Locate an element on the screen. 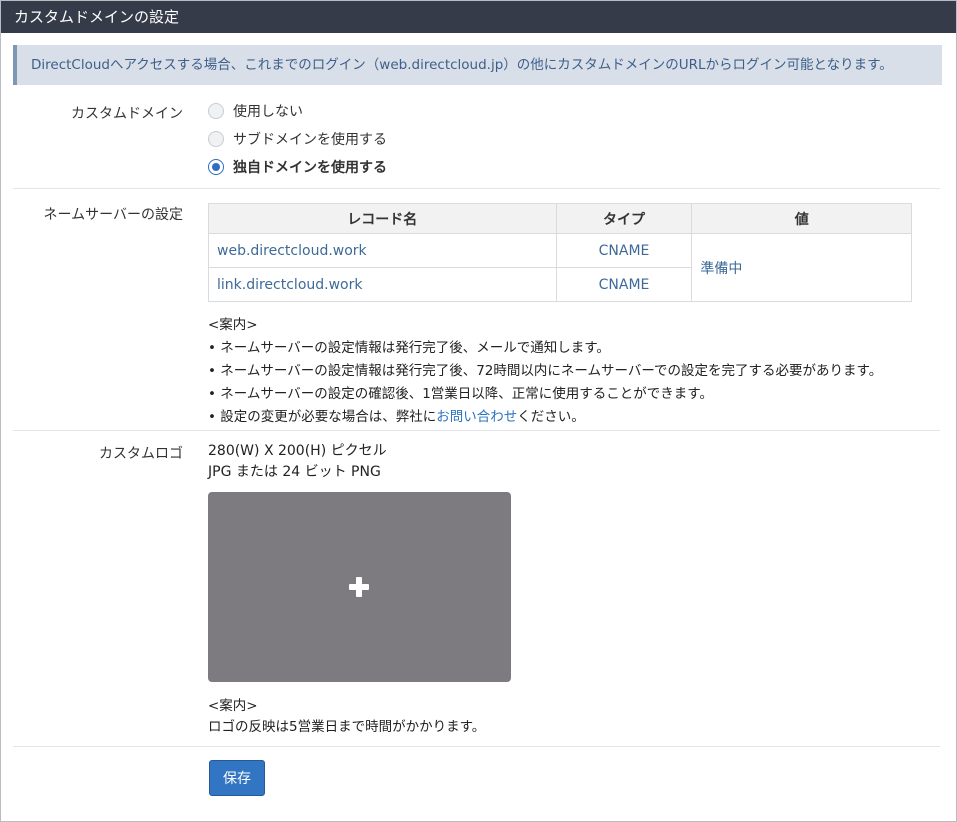  logo-upload-area is located at coordinates (359, 587).